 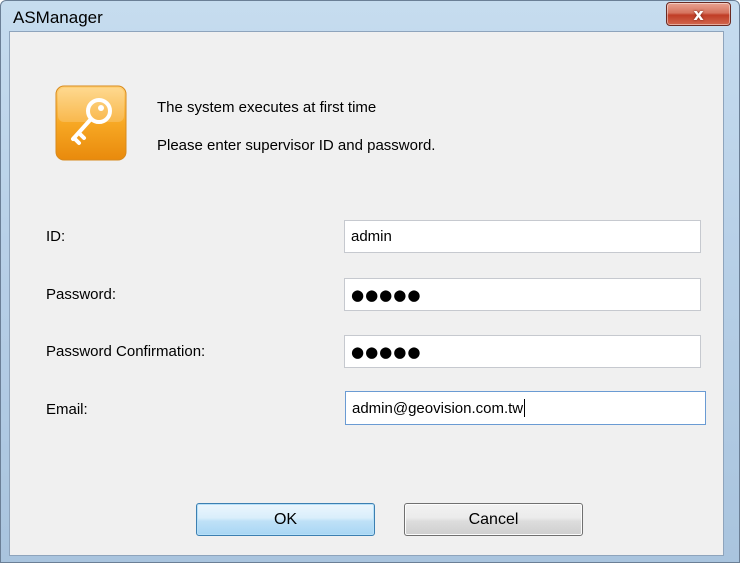 What do you see at coordinates (386, 351) in the screenshot?
I see `password-confirmation-value: ●●●●●` at bounding box center [386, 351].